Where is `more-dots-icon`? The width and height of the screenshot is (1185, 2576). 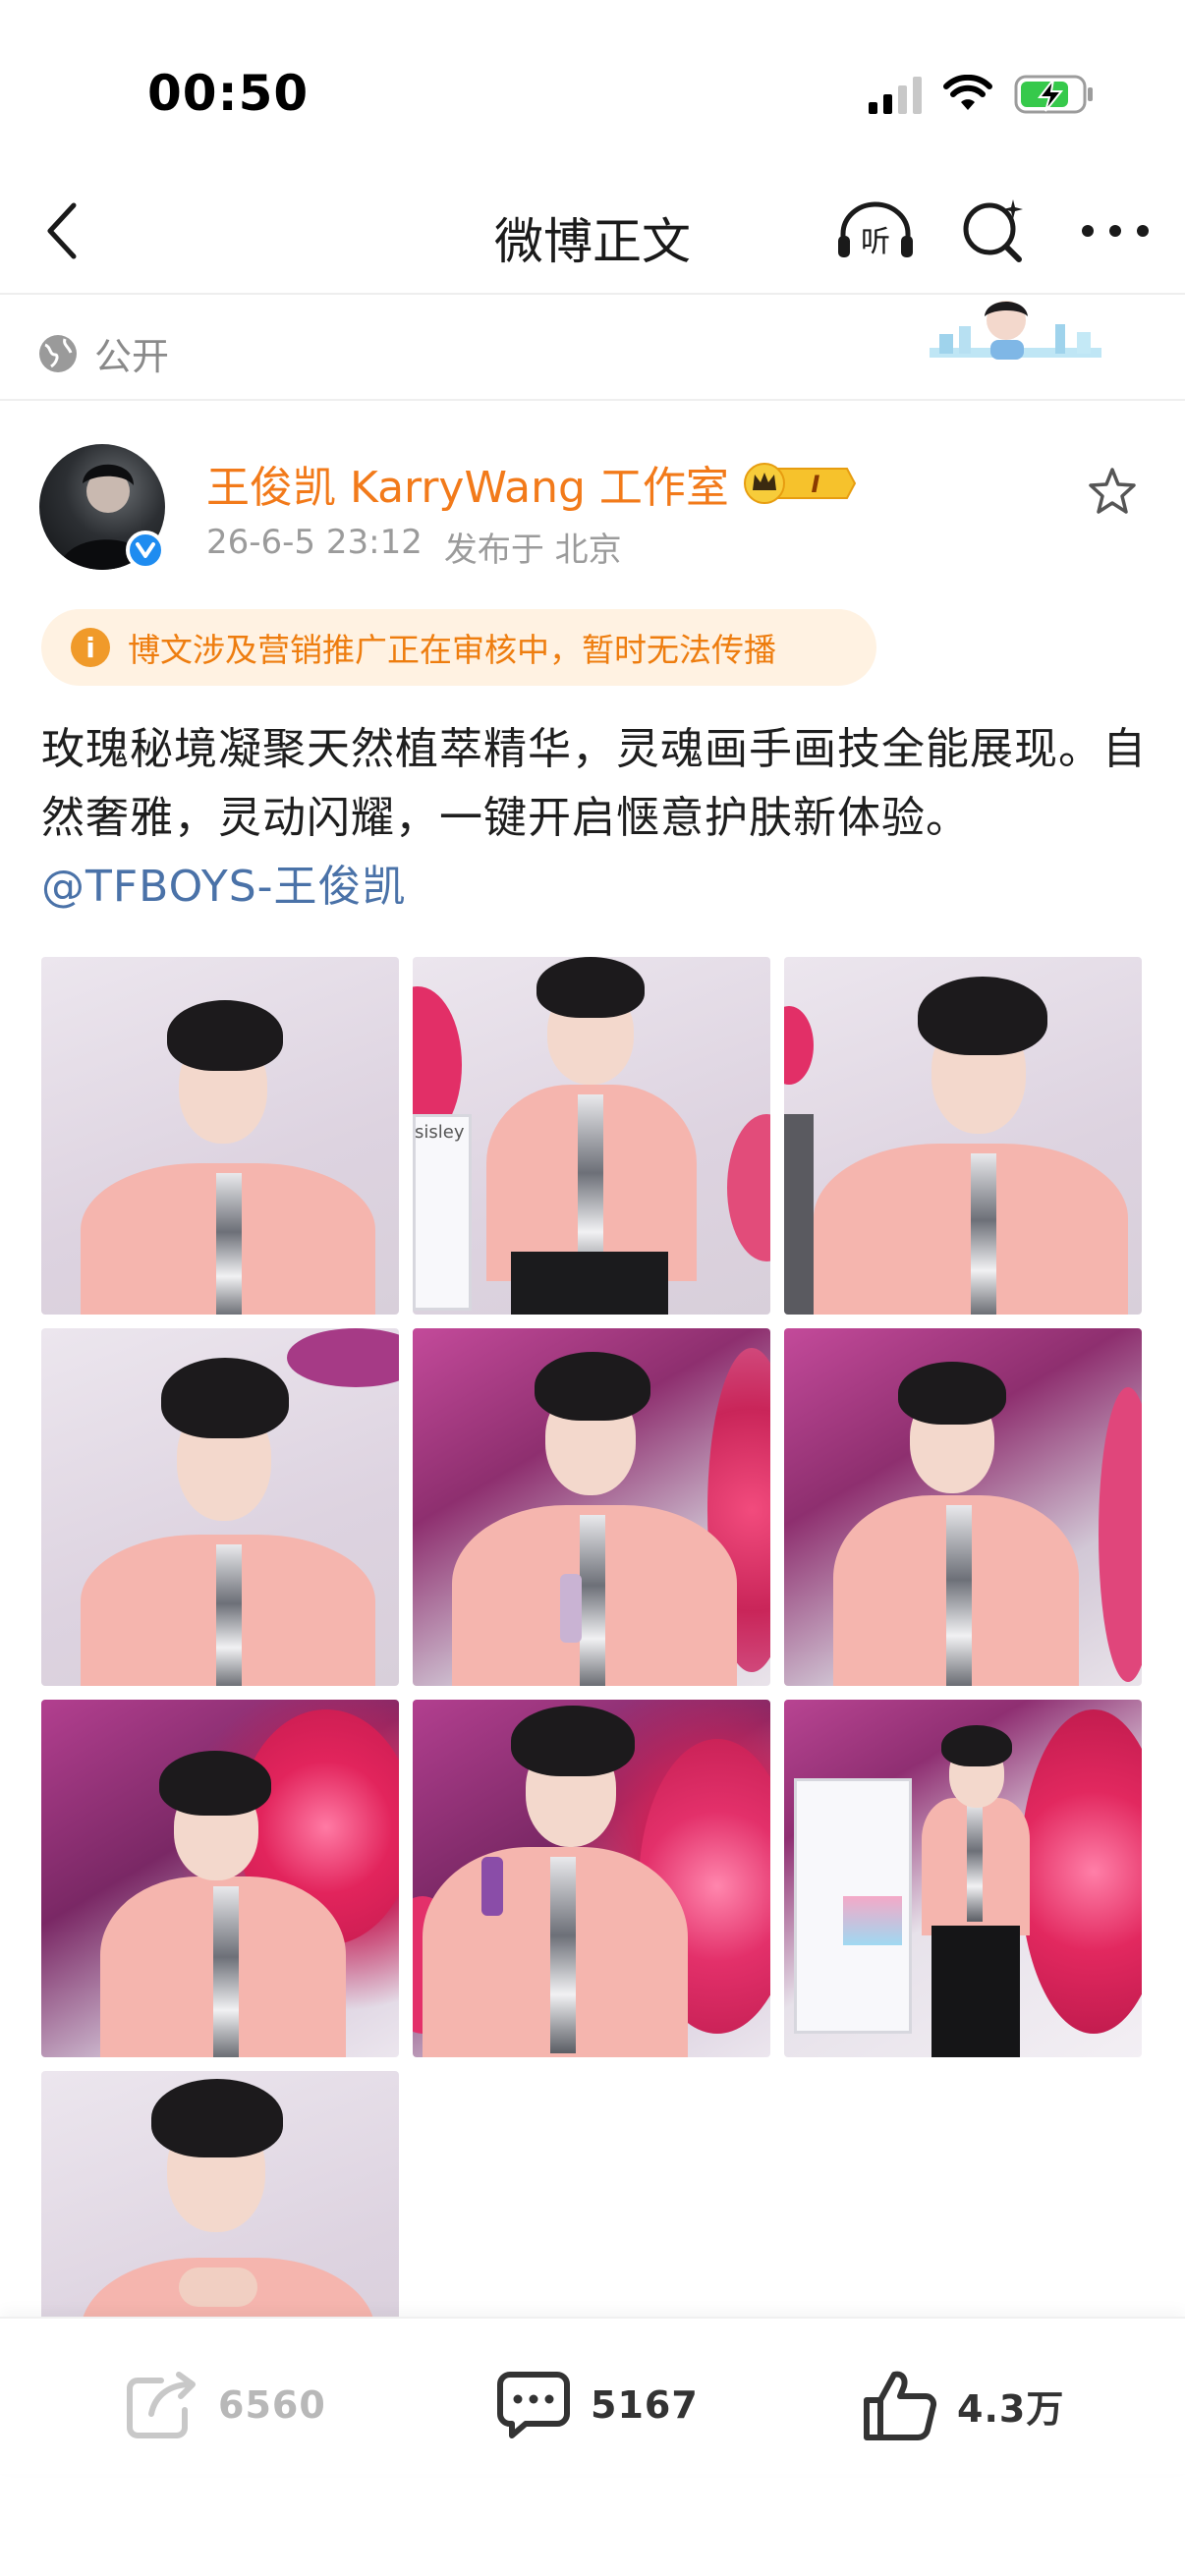
more-dots-icon is located at coordinates (1115, 231).